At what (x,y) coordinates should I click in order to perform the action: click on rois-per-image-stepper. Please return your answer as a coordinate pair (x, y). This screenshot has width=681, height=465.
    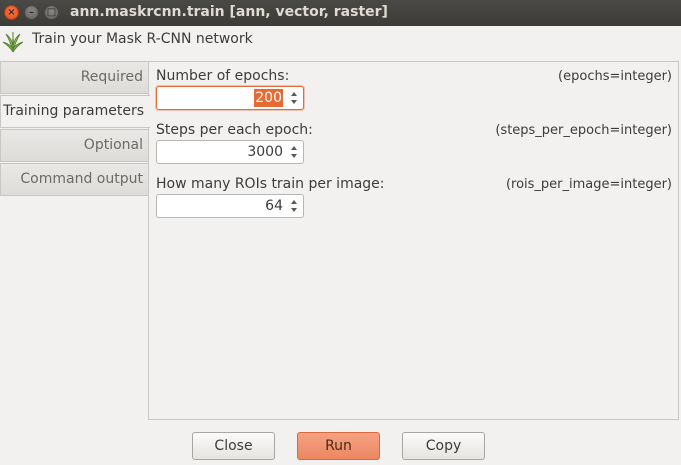
    Looking at the image, I should click on (294, 206).